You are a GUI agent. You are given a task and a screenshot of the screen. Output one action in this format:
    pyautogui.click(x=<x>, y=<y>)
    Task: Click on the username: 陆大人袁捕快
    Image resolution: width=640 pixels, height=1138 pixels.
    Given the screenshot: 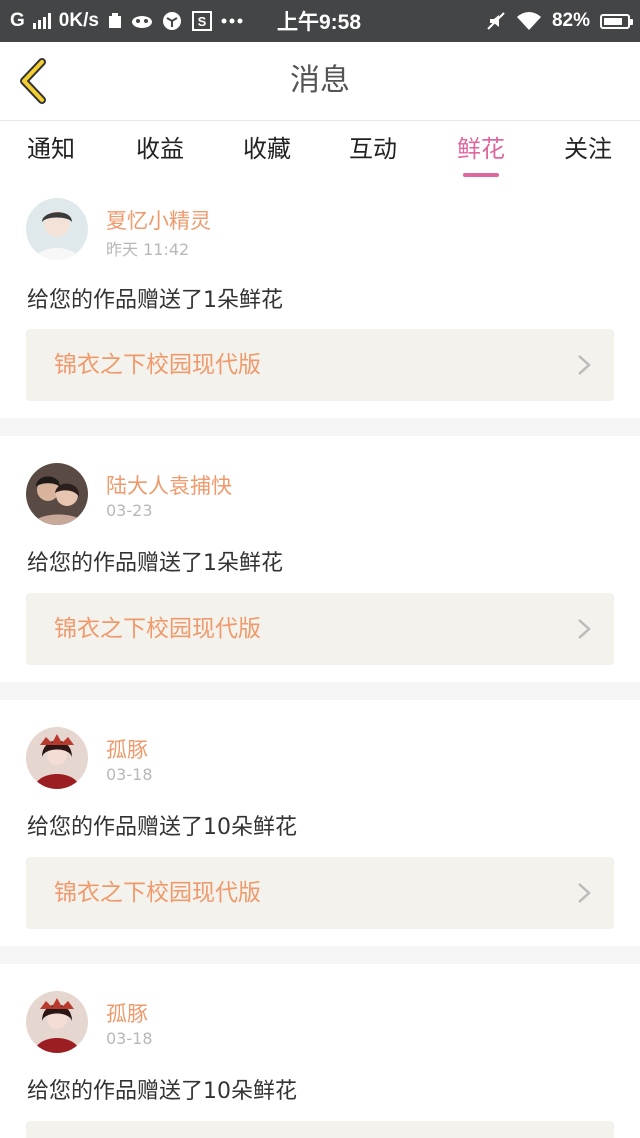 What is the action you would take?
    pyautogui.click(x=169, y=485)
    